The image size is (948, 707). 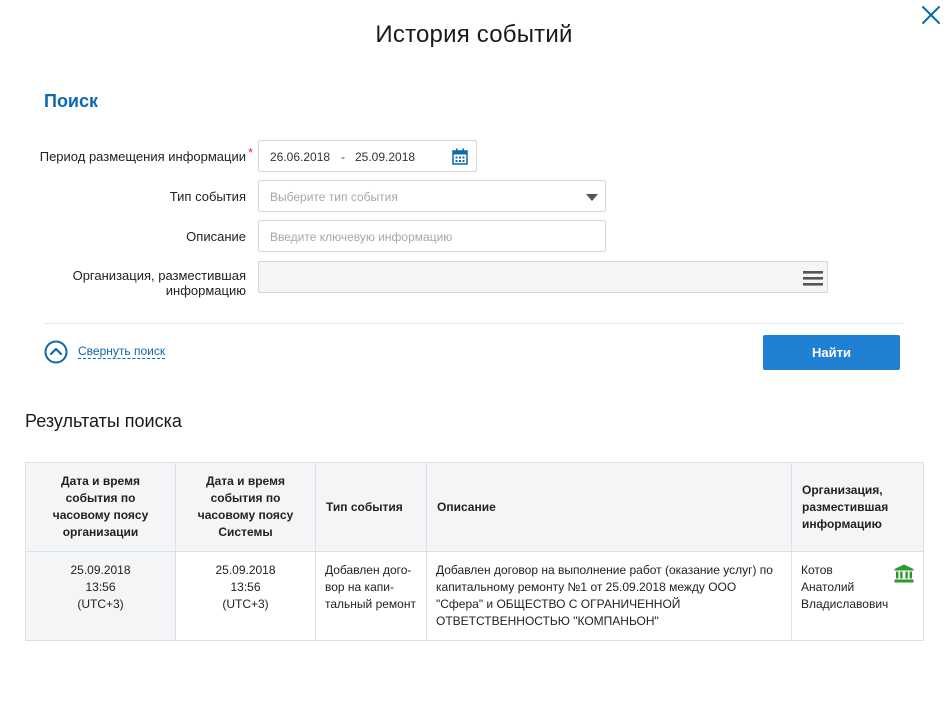 I want to click on required-mark: *, so click(x=250, y=152).